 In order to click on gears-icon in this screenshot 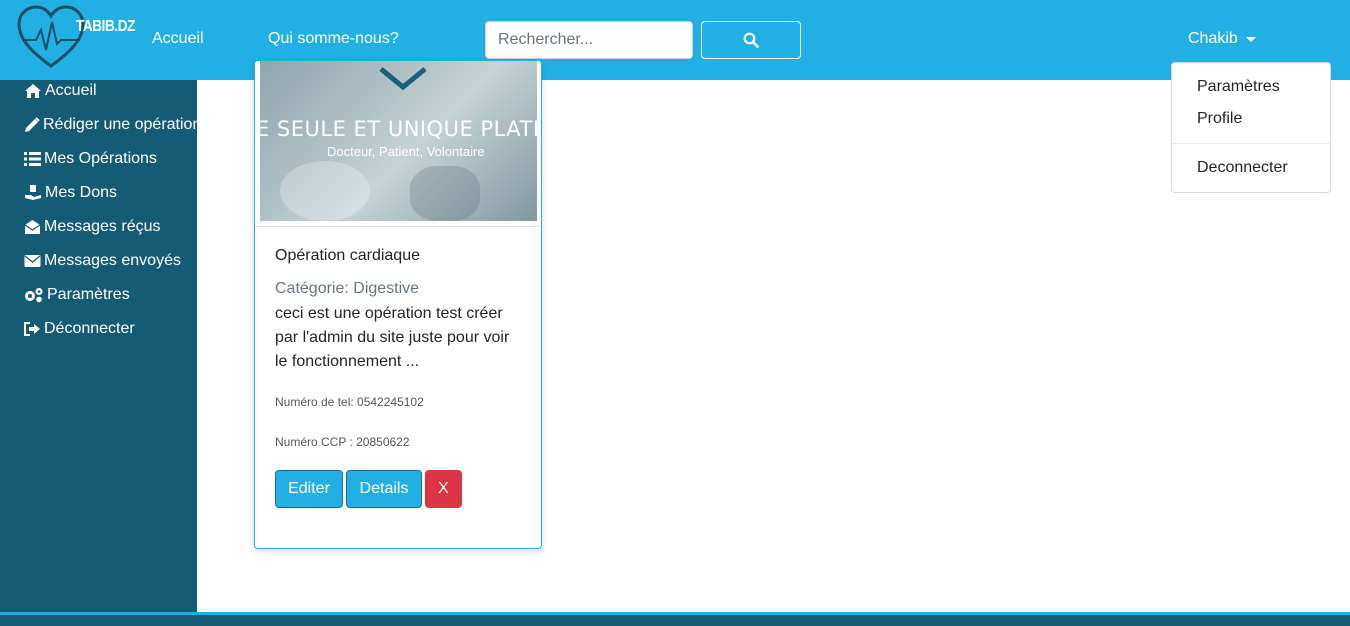, I will do `click(34, 295)`.